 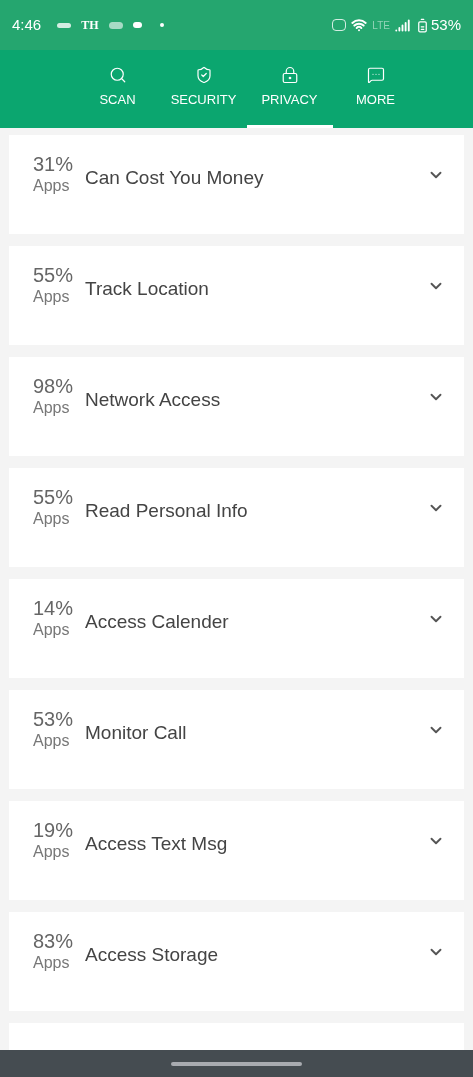 I want to click on permission-title: Track Location, so click(x=147, y=289).